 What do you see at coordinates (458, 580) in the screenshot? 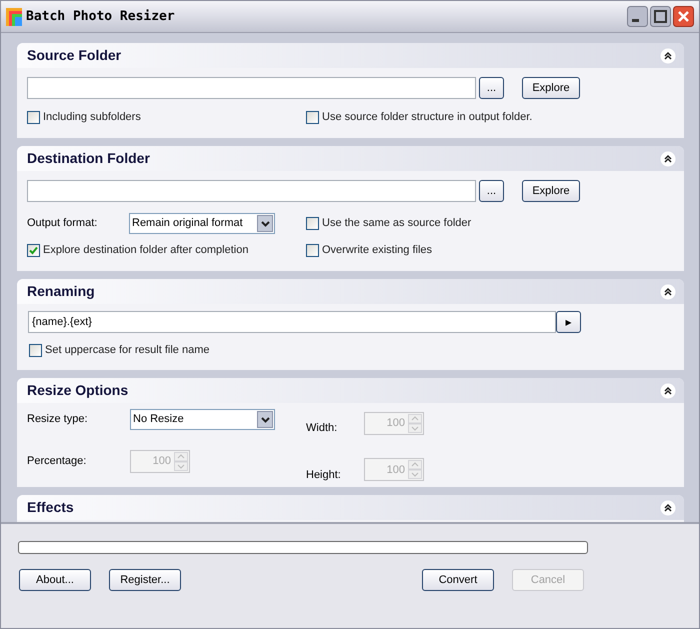
I see `button: Convert` at bounding box center [458, 580].